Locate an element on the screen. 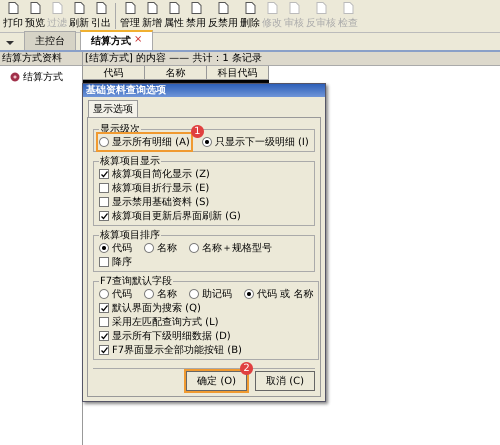  dropdown-icon is located at coordinates (10, 43).